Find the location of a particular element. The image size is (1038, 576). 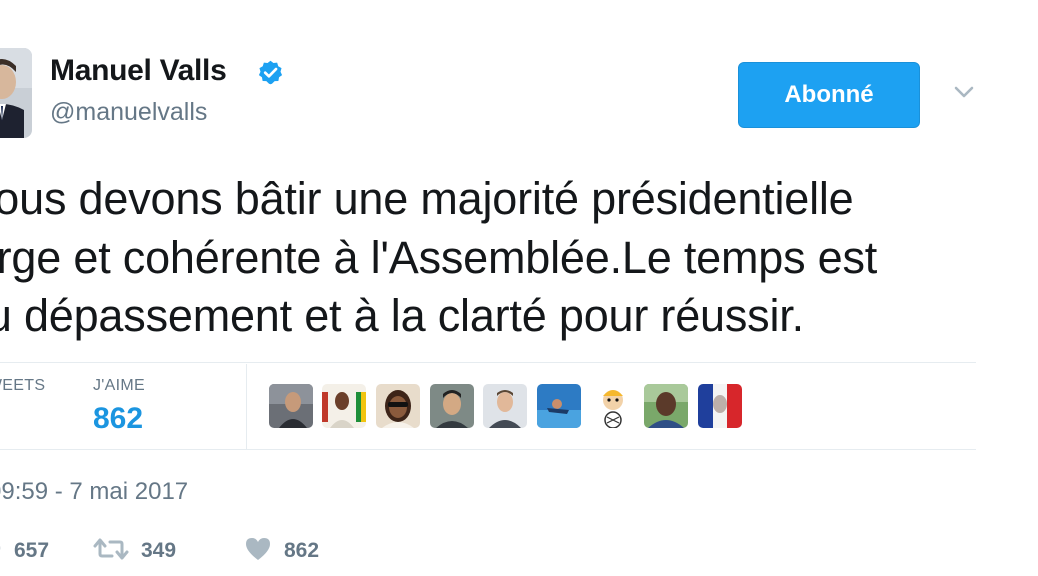

reply-count: 657 is located at coordinates (32, 550).